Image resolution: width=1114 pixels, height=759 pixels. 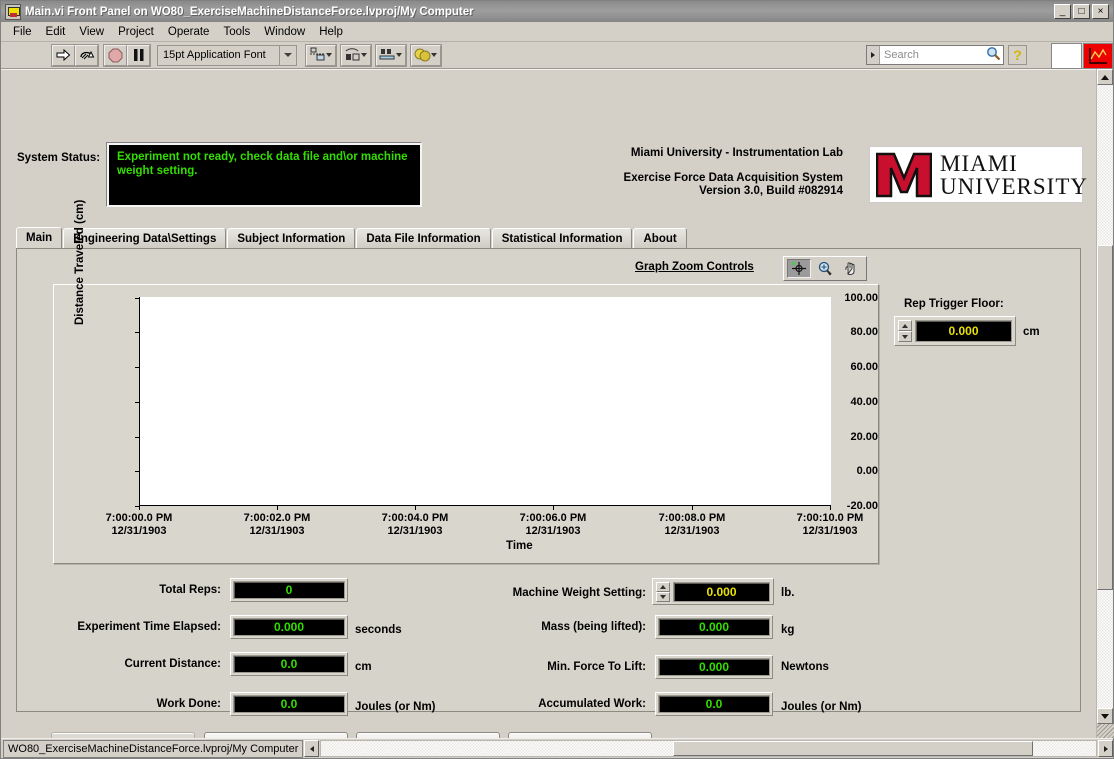 I want to click on scroll-up-button, so click(x=1105, y=77).